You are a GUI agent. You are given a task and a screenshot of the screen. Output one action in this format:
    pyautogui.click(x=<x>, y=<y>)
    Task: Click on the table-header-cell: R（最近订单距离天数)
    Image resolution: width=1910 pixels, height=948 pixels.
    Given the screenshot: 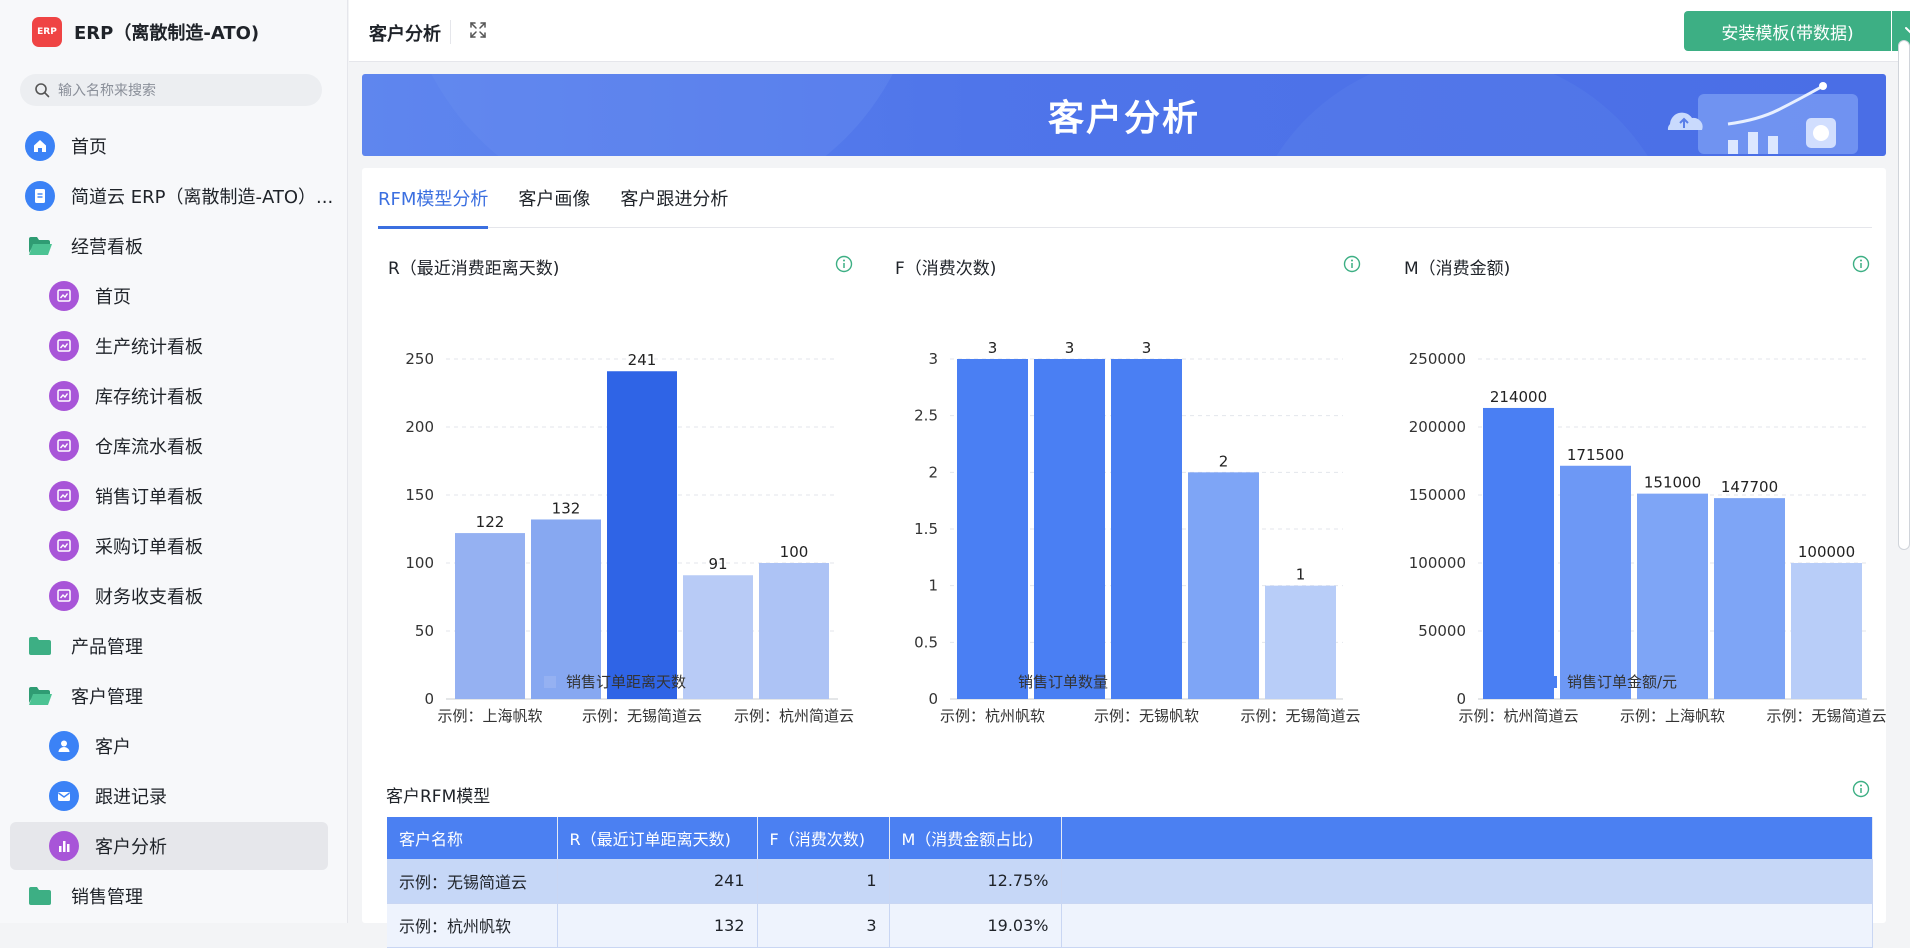 What is the action you would take?
    pyautogui.click(x=657, y=838)
    